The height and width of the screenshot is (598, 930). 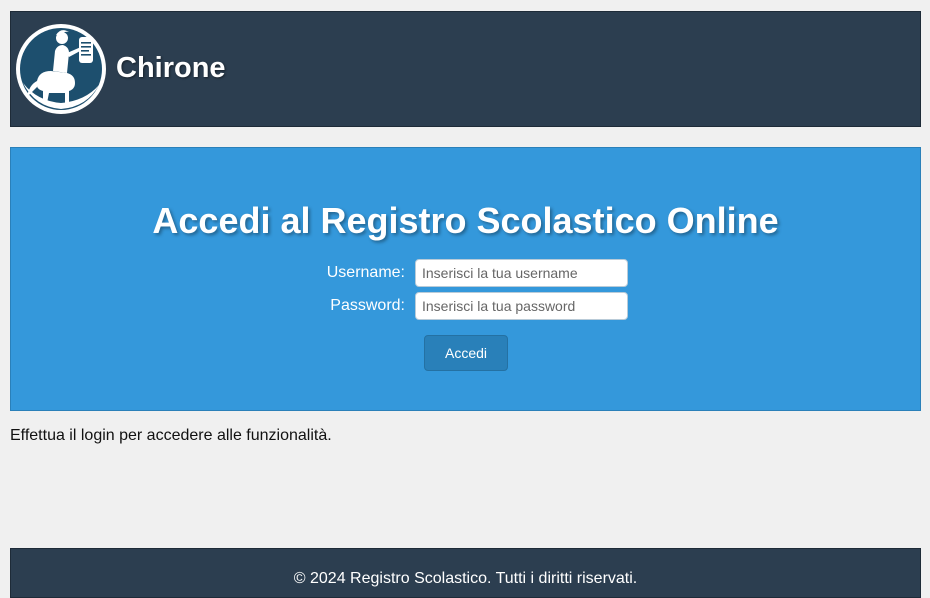 What do you see at coordinates (367, 305) in the screenshot?
I see `password-label: Password:` at bounding box center [367, 305].